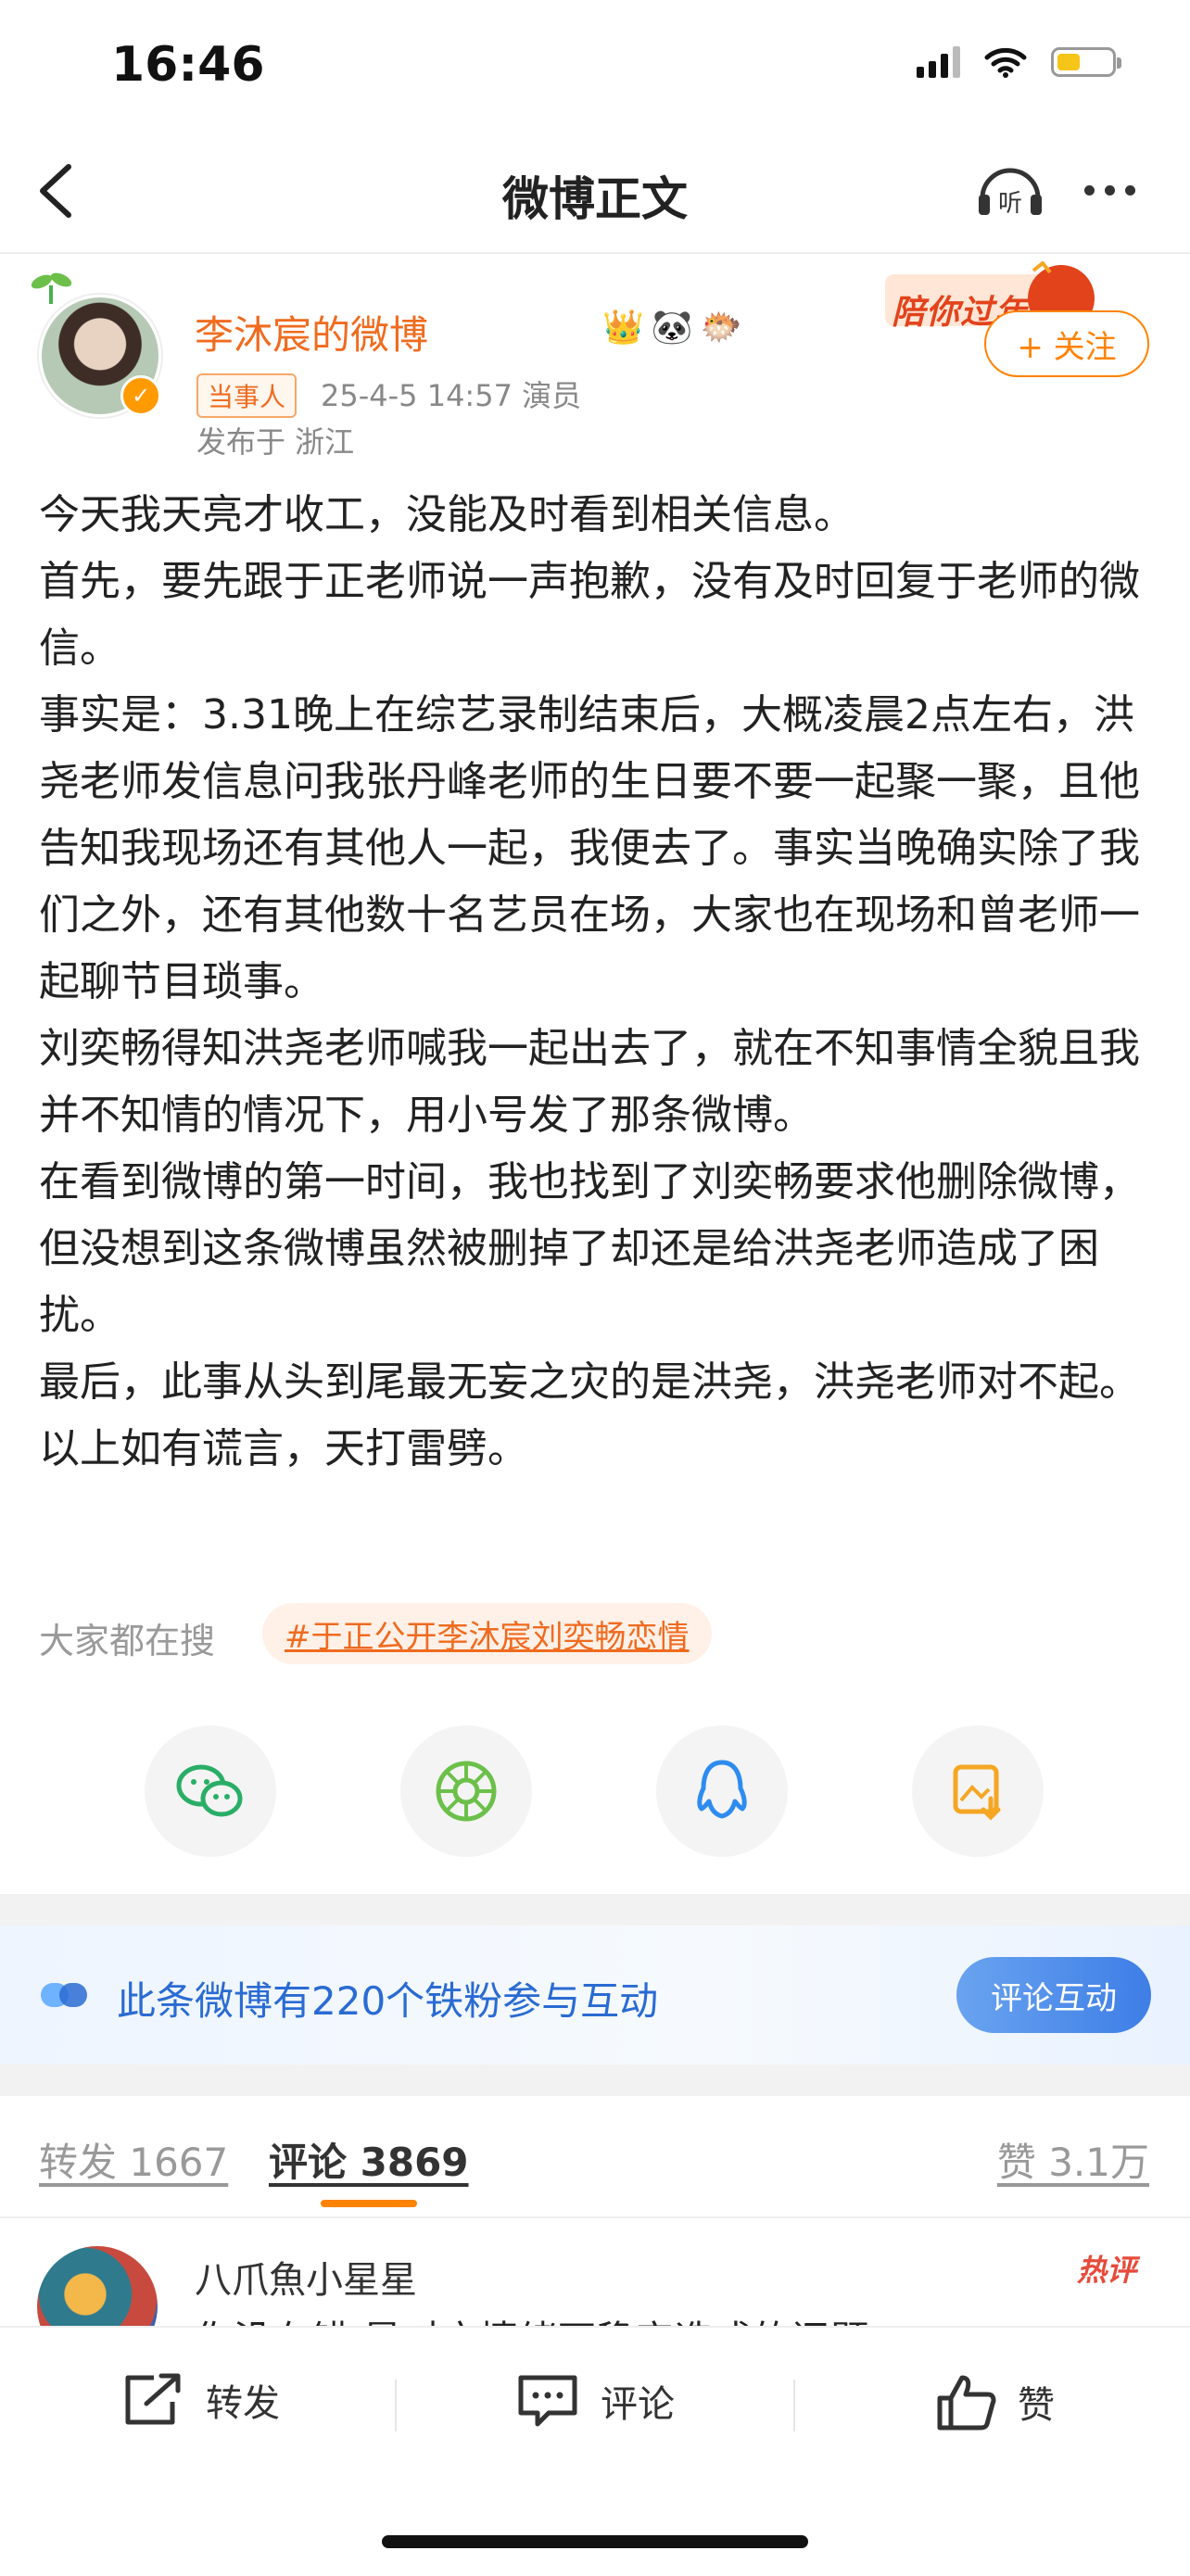  What do you see at coordinates (1121, 190) in the screenshot?
I see `more-options-button` at bounding box center [1121, 190].